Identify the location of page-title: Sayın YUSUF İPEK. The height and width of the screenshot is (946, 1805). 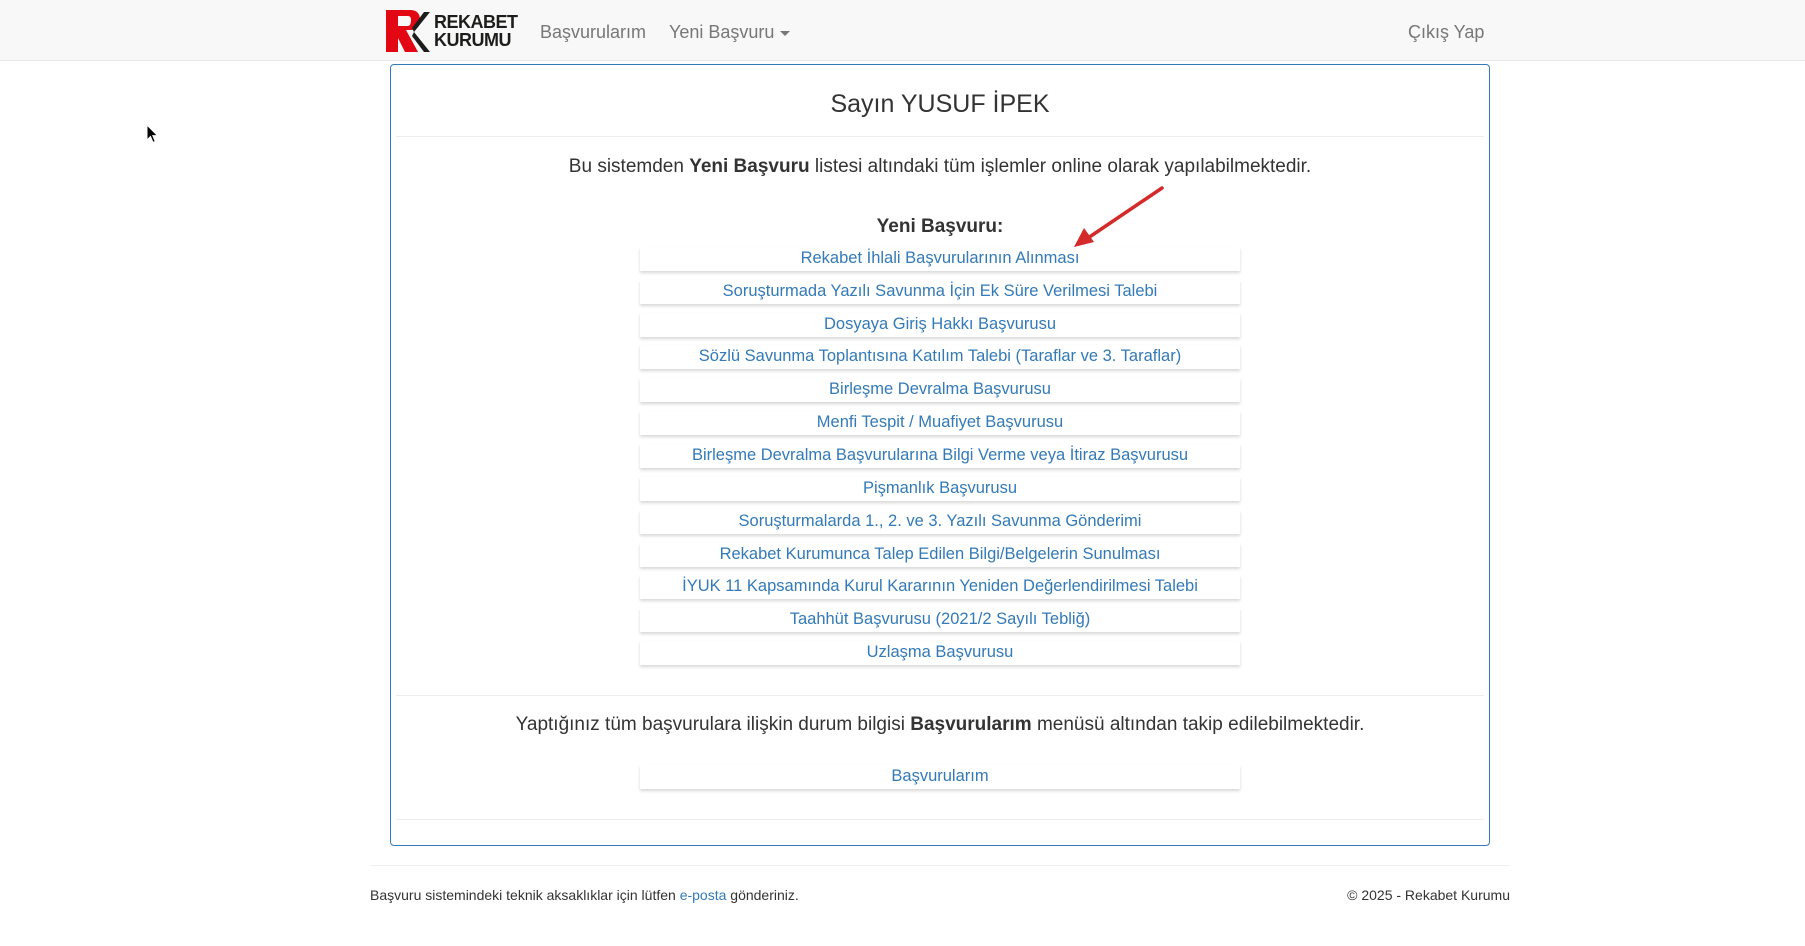
(940, 104).